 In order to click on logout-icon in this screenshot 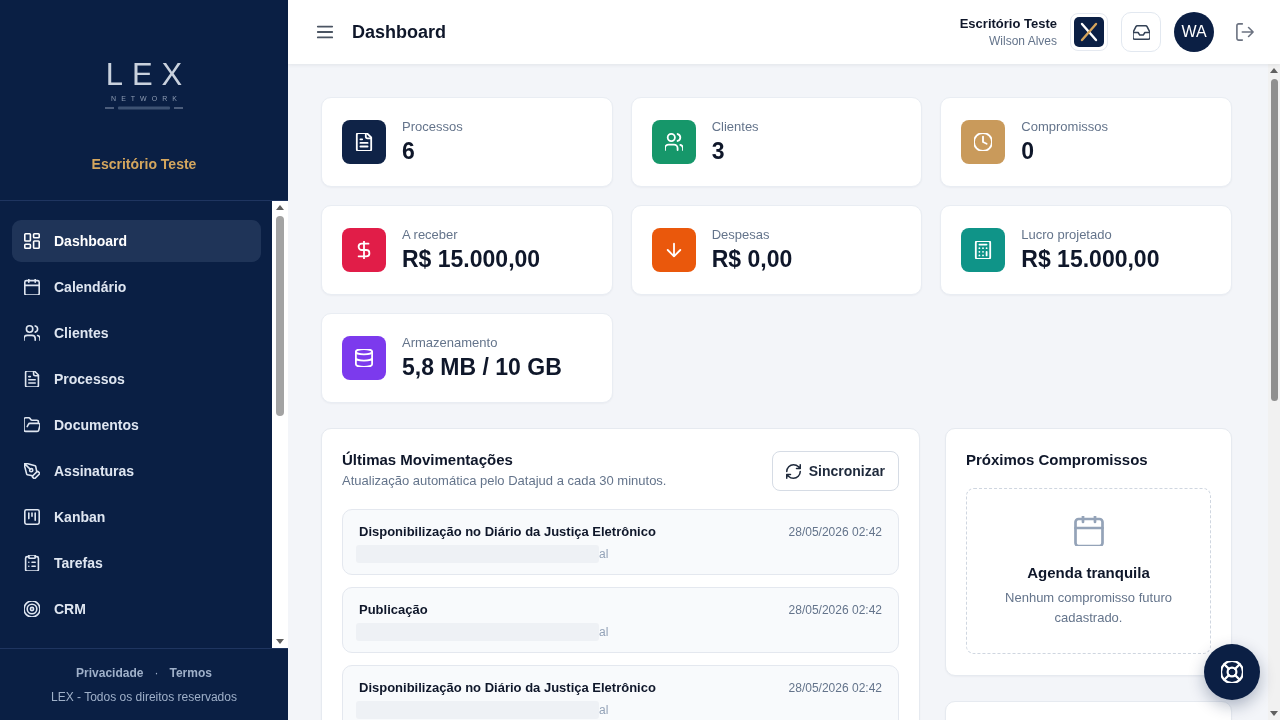, I will do `click(1245, 32)`.